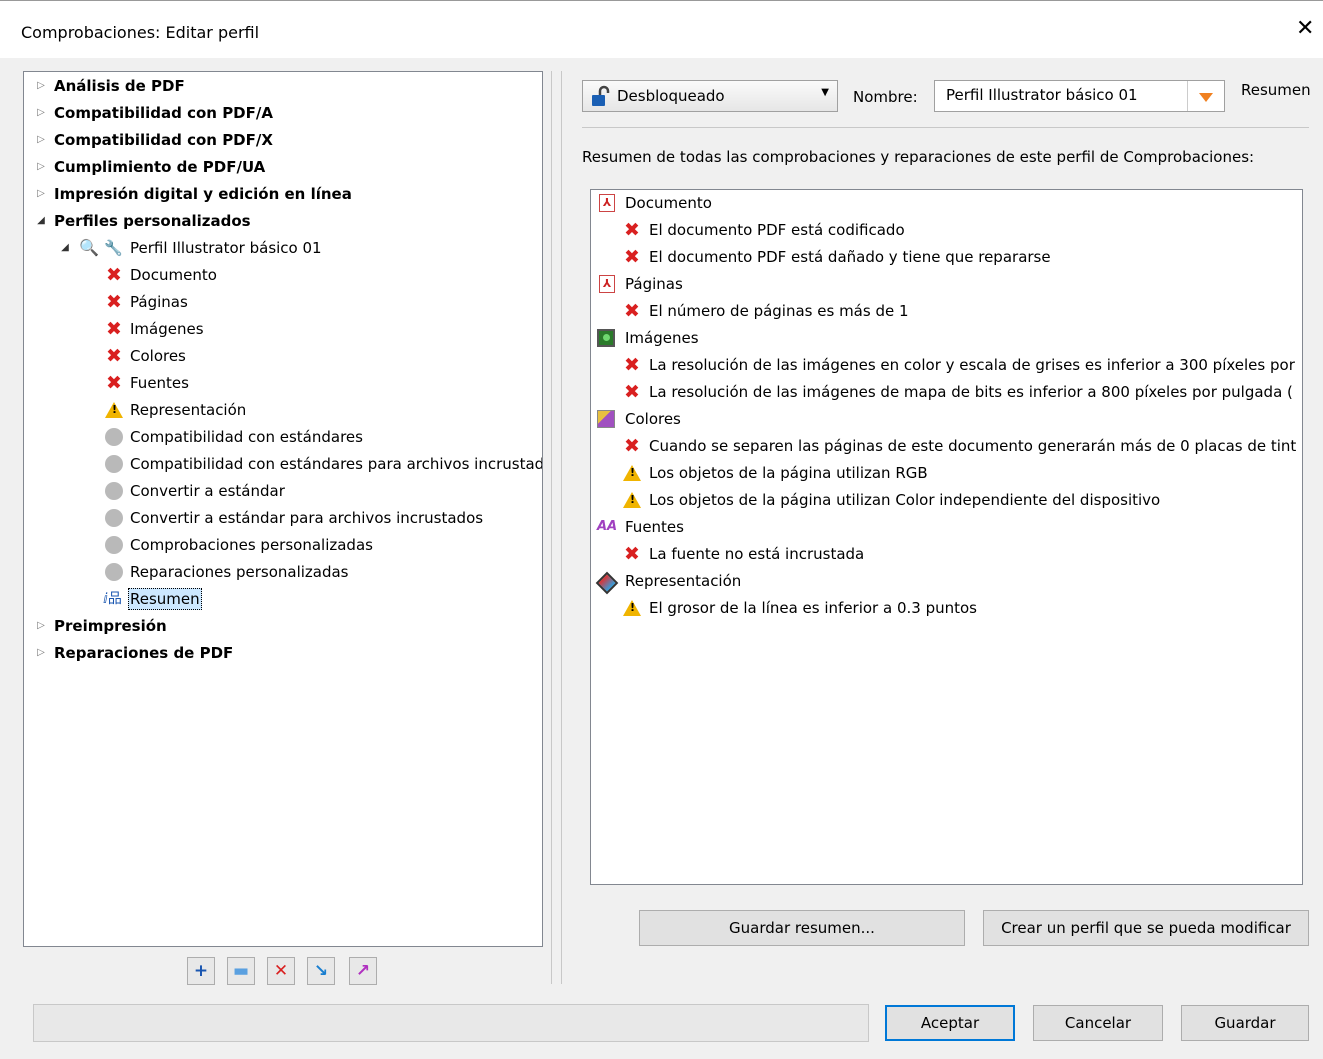 Image resolution: width=1323 pixels, height=1059 pixels. Describe the element at coordinates (188, 194) in the screenshot. I see `tree-item-impresion-digital: ▷ Impresión digital y edición en línea` at that location.